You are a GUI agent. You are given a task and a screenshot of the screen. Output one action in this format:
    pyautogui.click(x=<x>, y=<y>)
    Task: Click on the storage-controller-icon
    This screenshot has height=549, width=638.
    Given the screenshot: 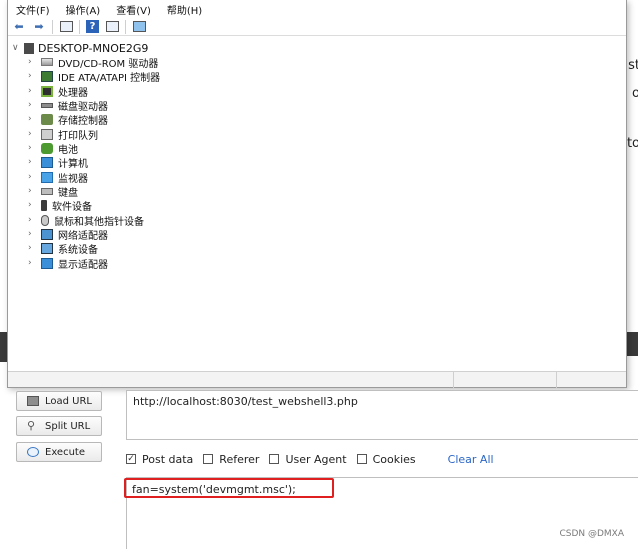 What is the action you would take?
    pyautogui.click(x=47, y=119)
    